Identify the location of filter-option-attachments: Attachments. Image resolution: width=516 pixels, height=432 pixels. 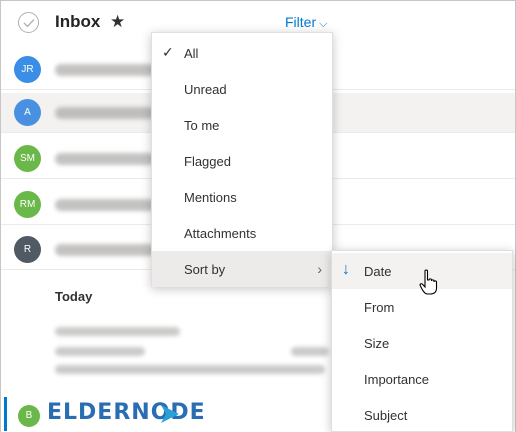
(242, 233).